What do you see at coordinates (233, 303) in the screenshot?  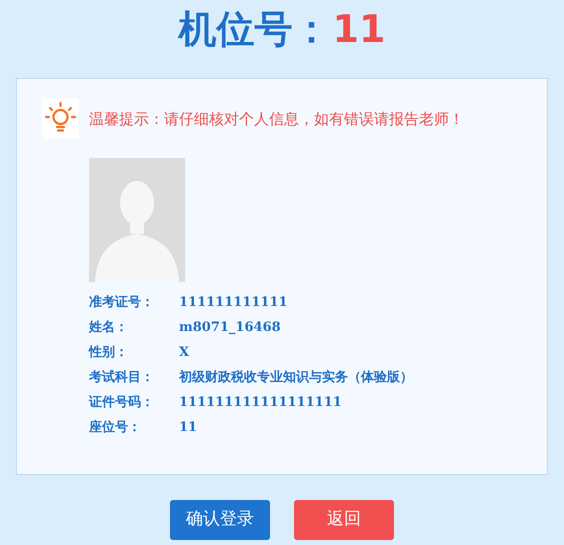 I see `field-value: 111111111111` at bounding box center [233, 303].